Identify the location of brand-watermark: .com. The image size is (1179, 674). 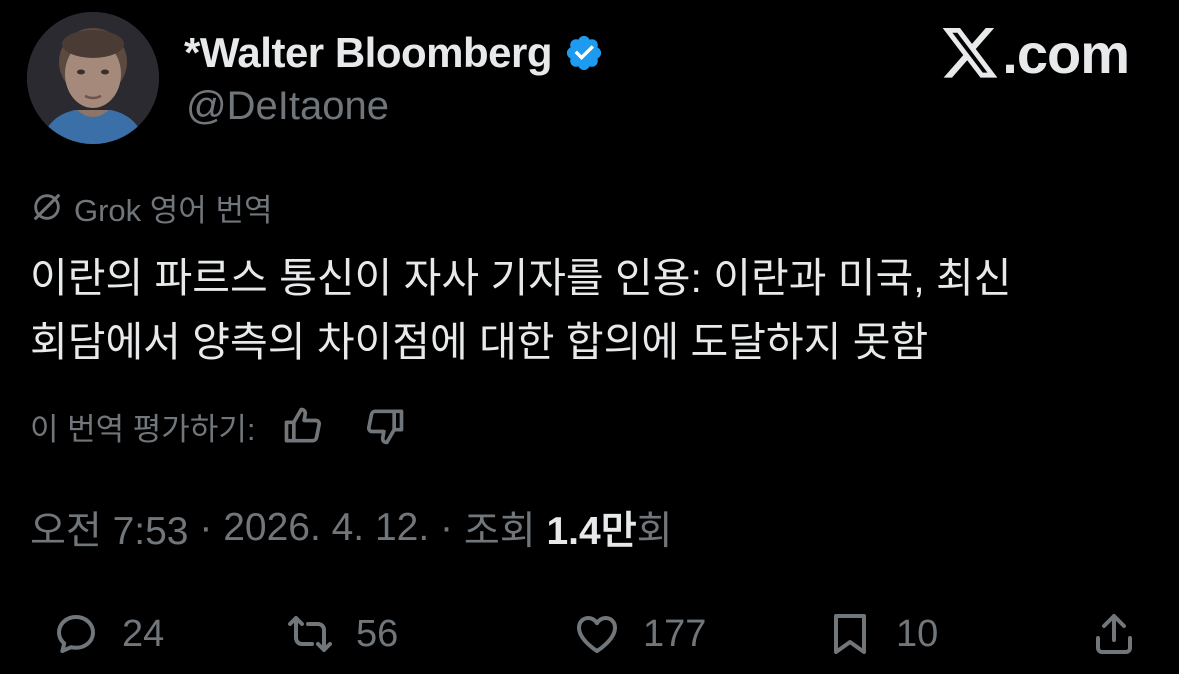
(1036, 53).